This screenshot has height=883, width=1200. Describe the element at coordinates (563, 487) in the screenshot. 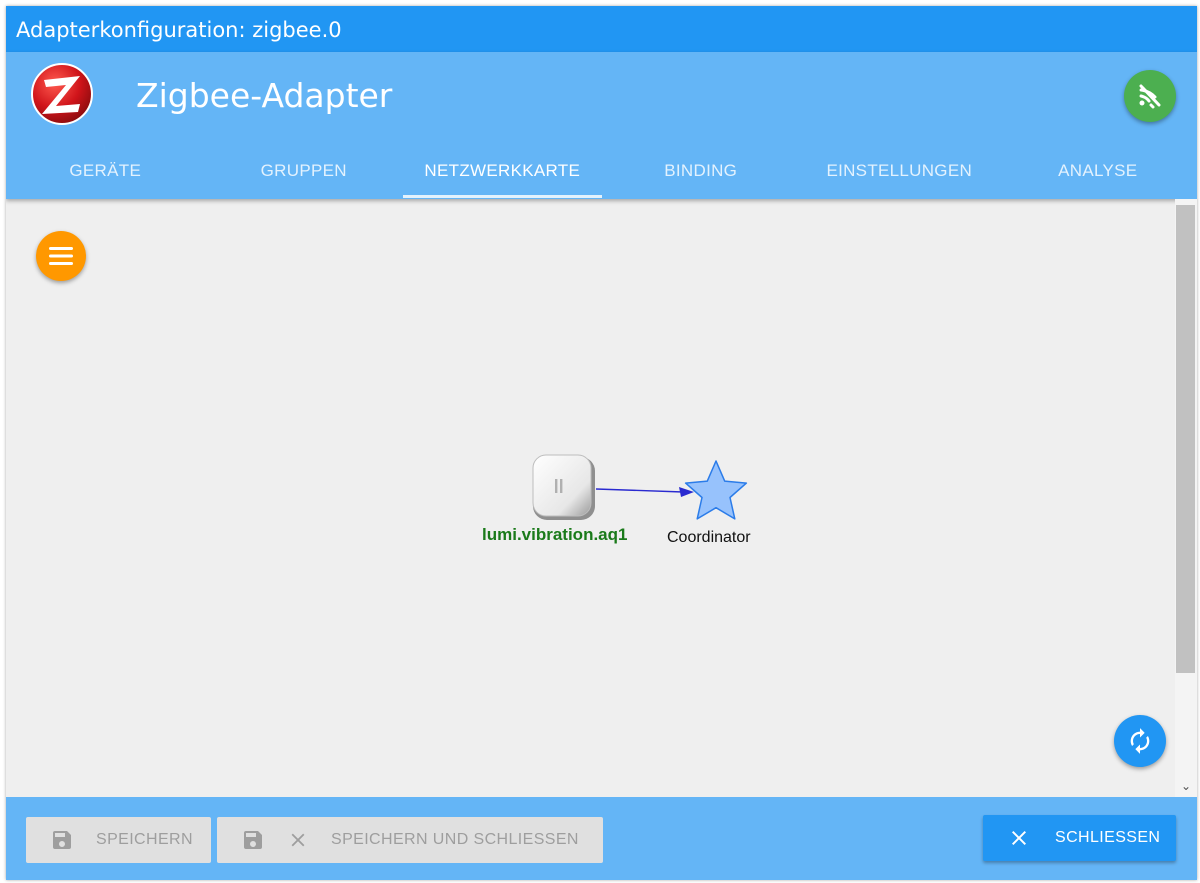

I see `vibration-sensor-icon` at that location.